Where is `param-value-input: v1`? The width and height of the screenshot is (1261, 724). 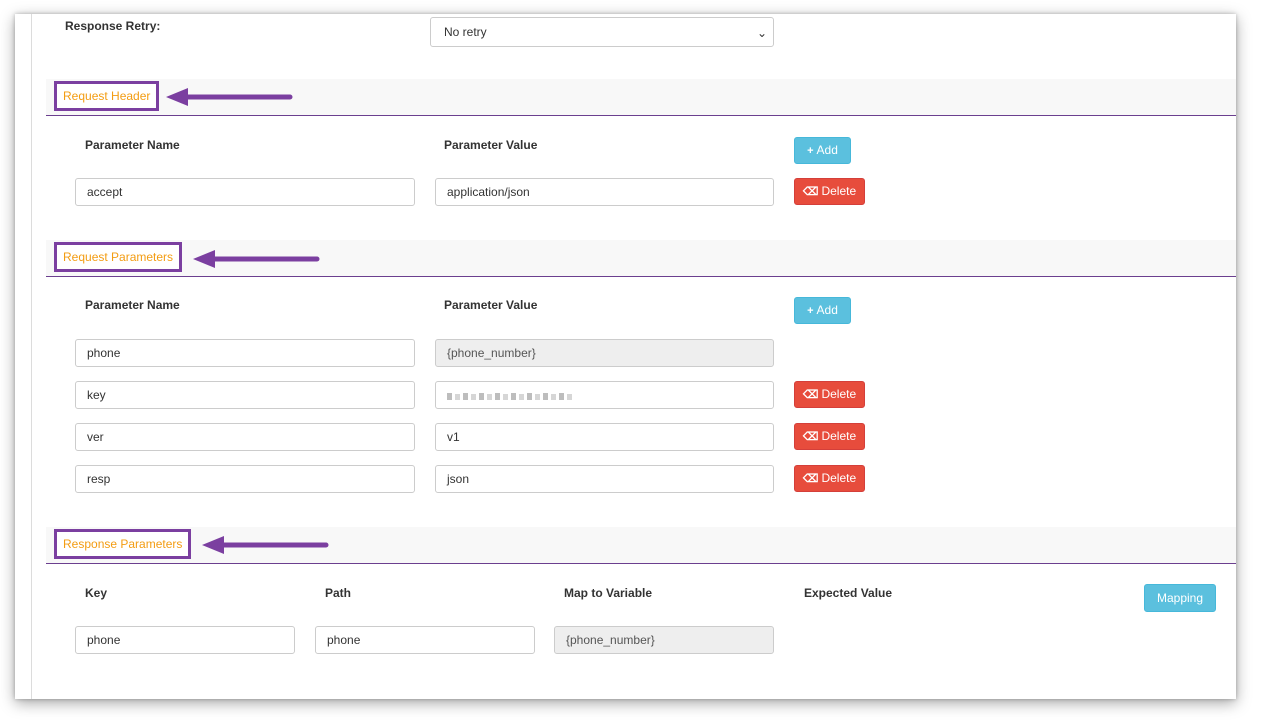
param-value-input: v1 is located at coordinates (604, 437).